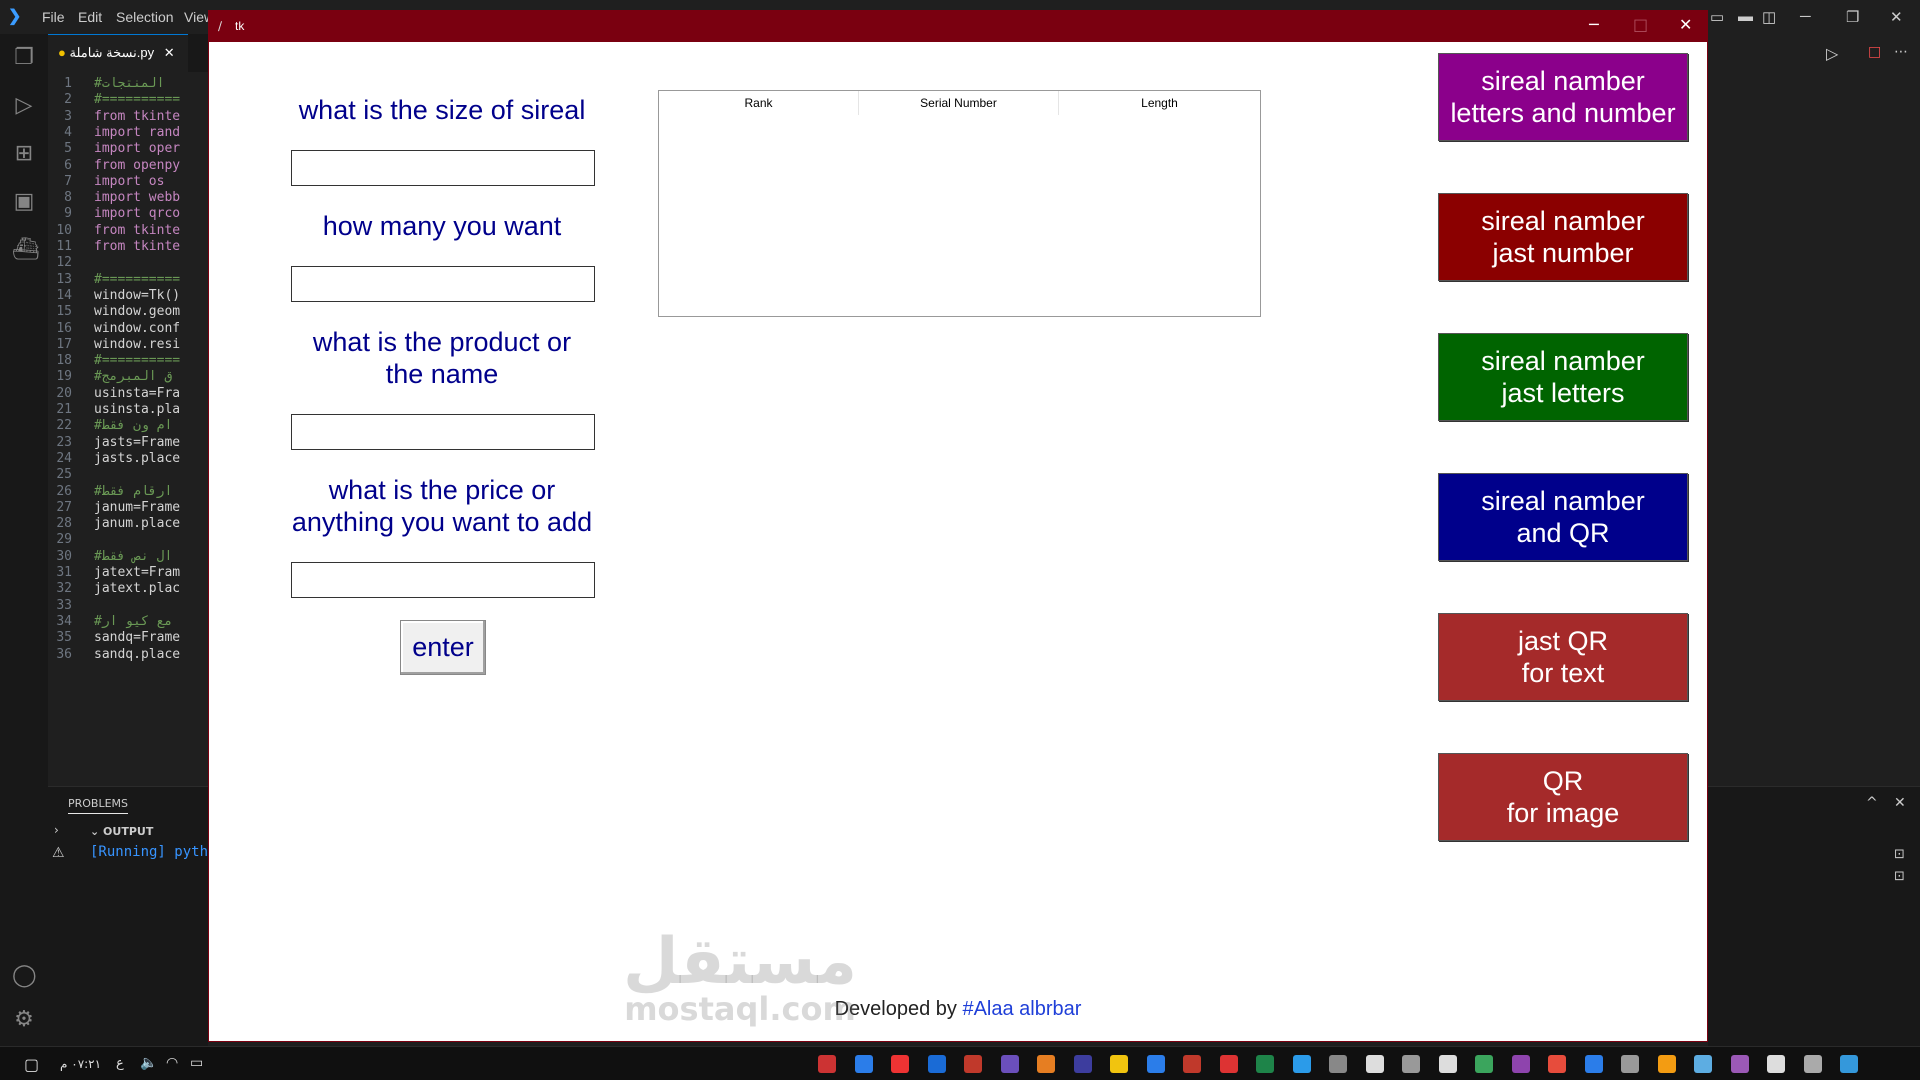 This screenshot has height=1080, width=1920. What do you see at coordinates (1899, 876) in the screenshot?
I see `terminal-icon-2: ⊡` at bounding box center [1899, 876].